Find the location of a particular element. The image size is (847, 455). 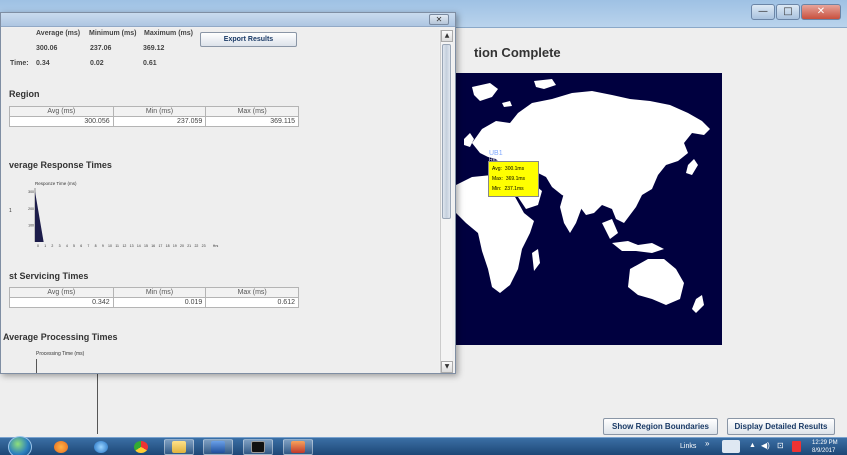

terminal-icon is located at coordinates (258, 447).